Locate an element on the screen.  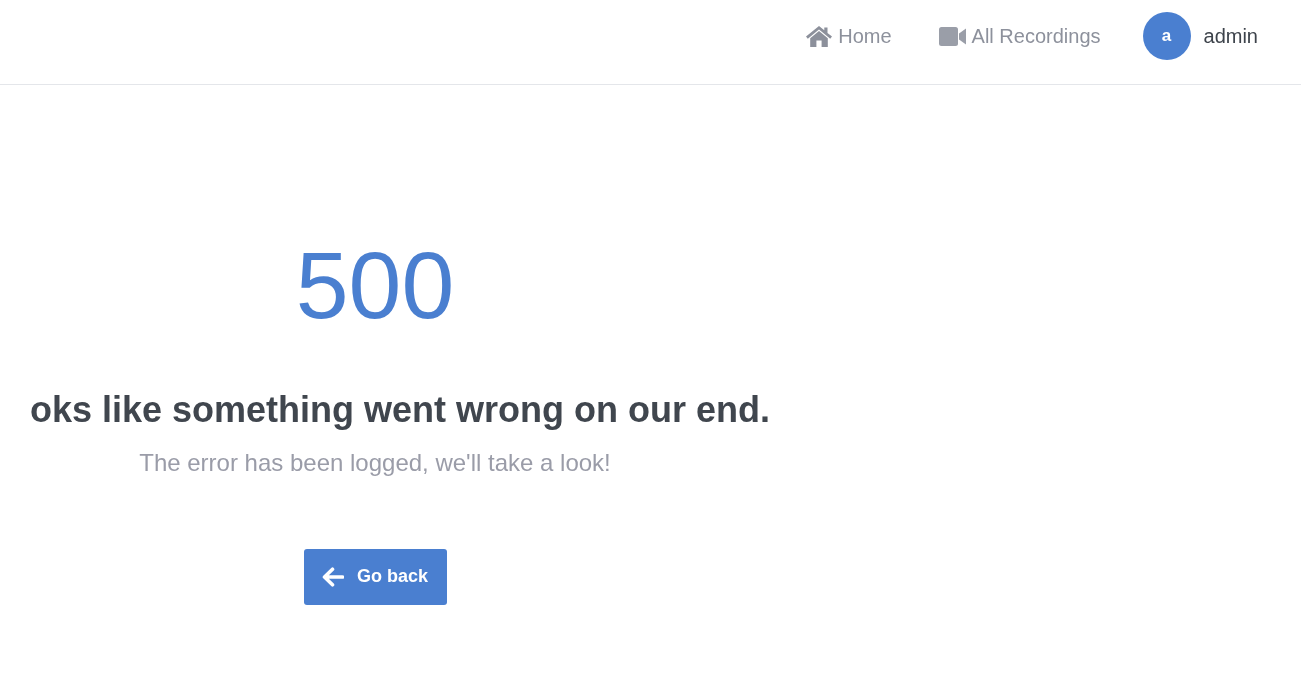
home-link: Home is located at coordinates (849, 36).